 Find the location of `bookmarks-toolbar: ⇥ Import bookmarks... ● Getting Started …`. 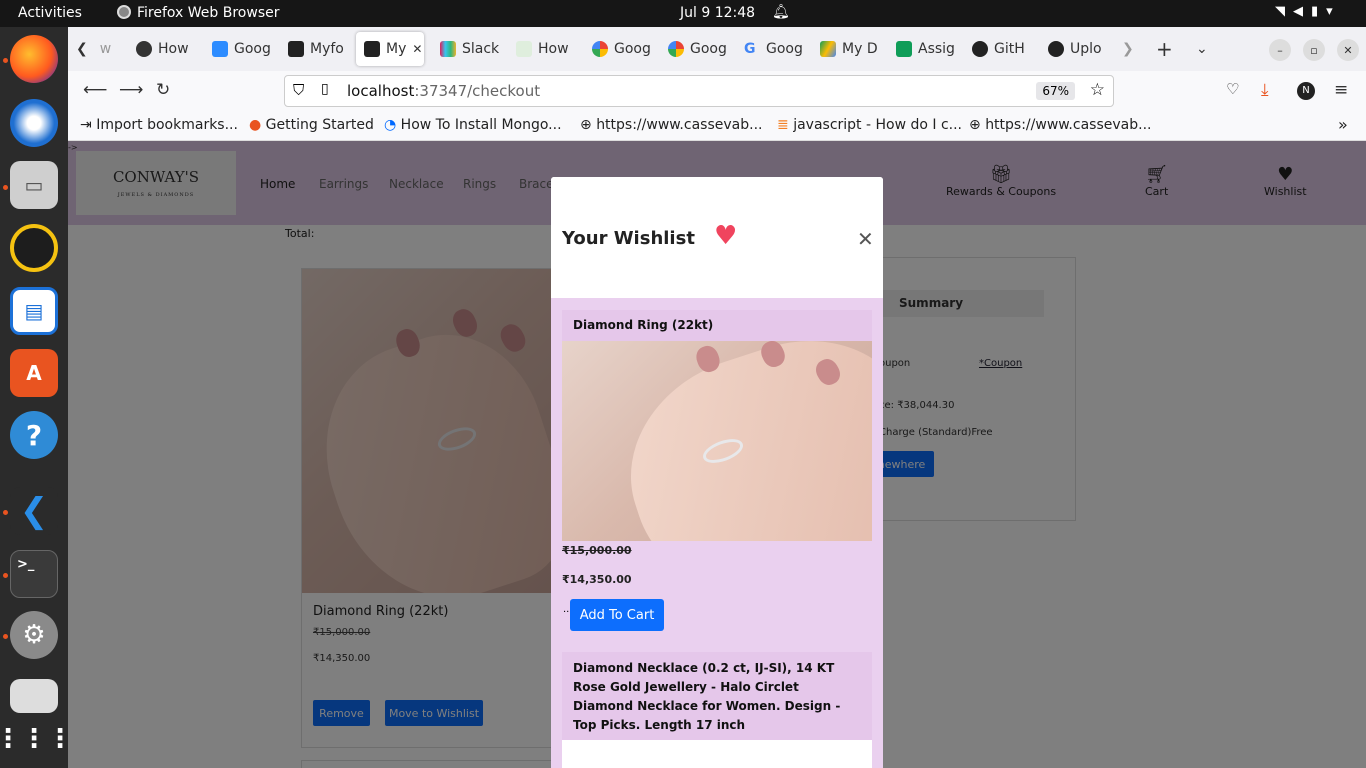

bookmarks-toolbar: ⇥ Import bookmarks... ● Getting Started … is located at coordinates (717, 126).